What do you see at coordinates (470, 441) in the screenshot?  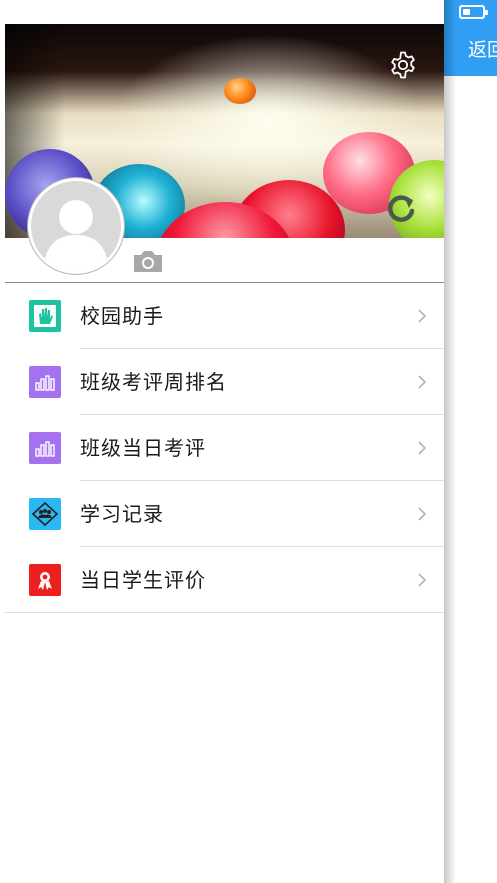 I see `main-page: 返回` at bounding box center [470, 441].